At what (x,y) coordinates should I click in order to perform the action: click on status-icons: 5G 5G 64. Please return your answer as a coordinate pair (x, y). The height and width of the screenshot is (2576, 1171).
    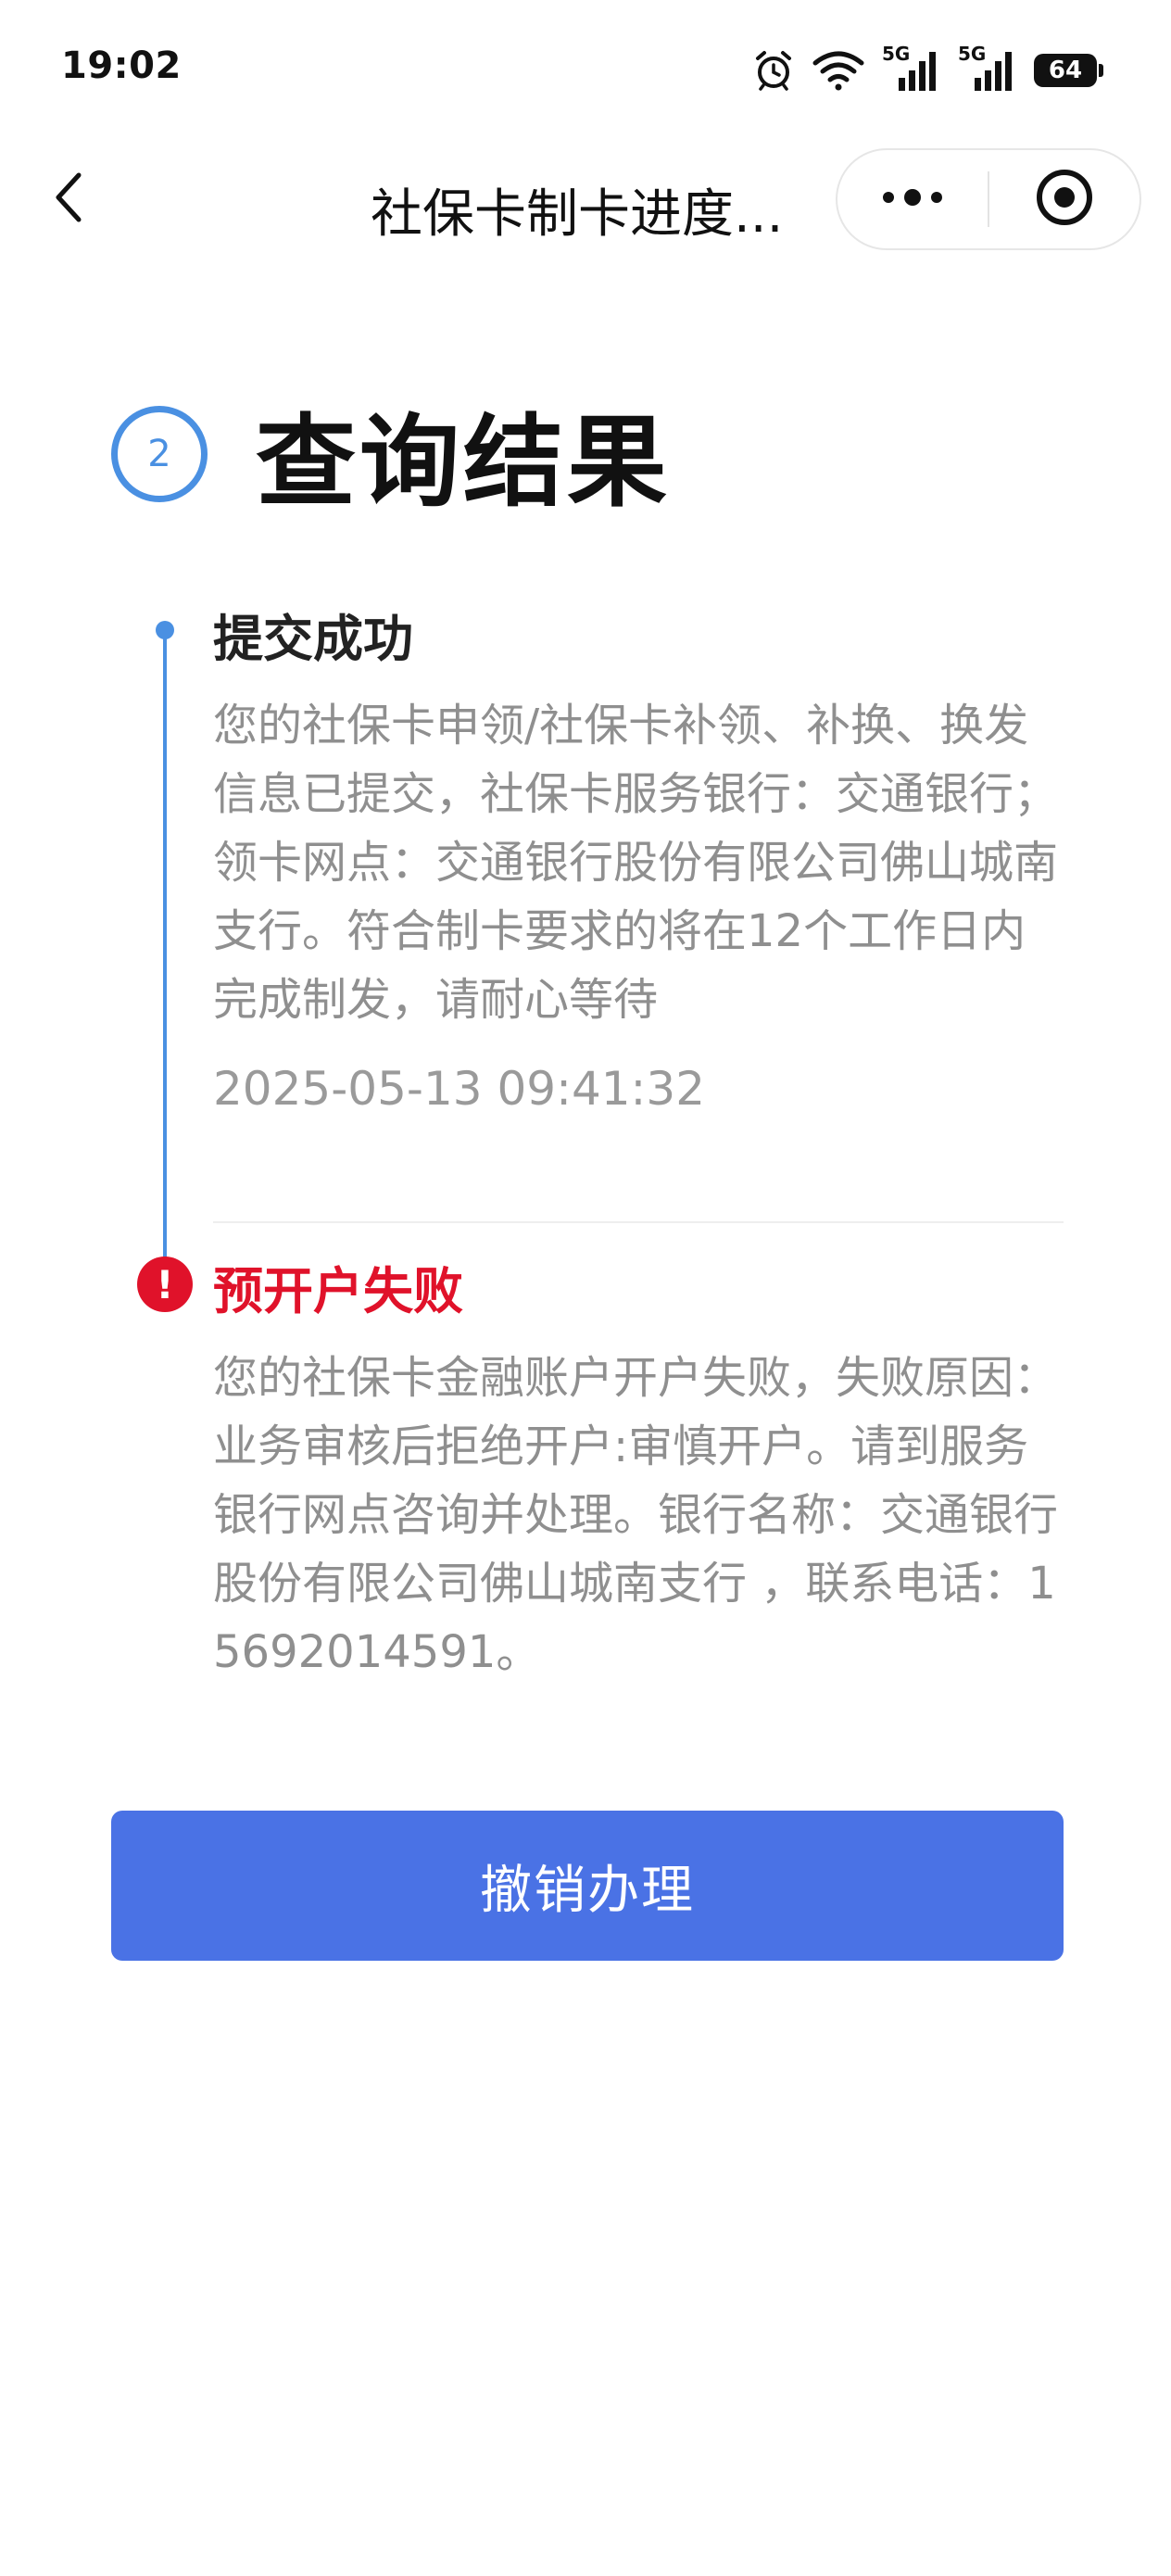
    Looking at the image, I should click on (928, 69).